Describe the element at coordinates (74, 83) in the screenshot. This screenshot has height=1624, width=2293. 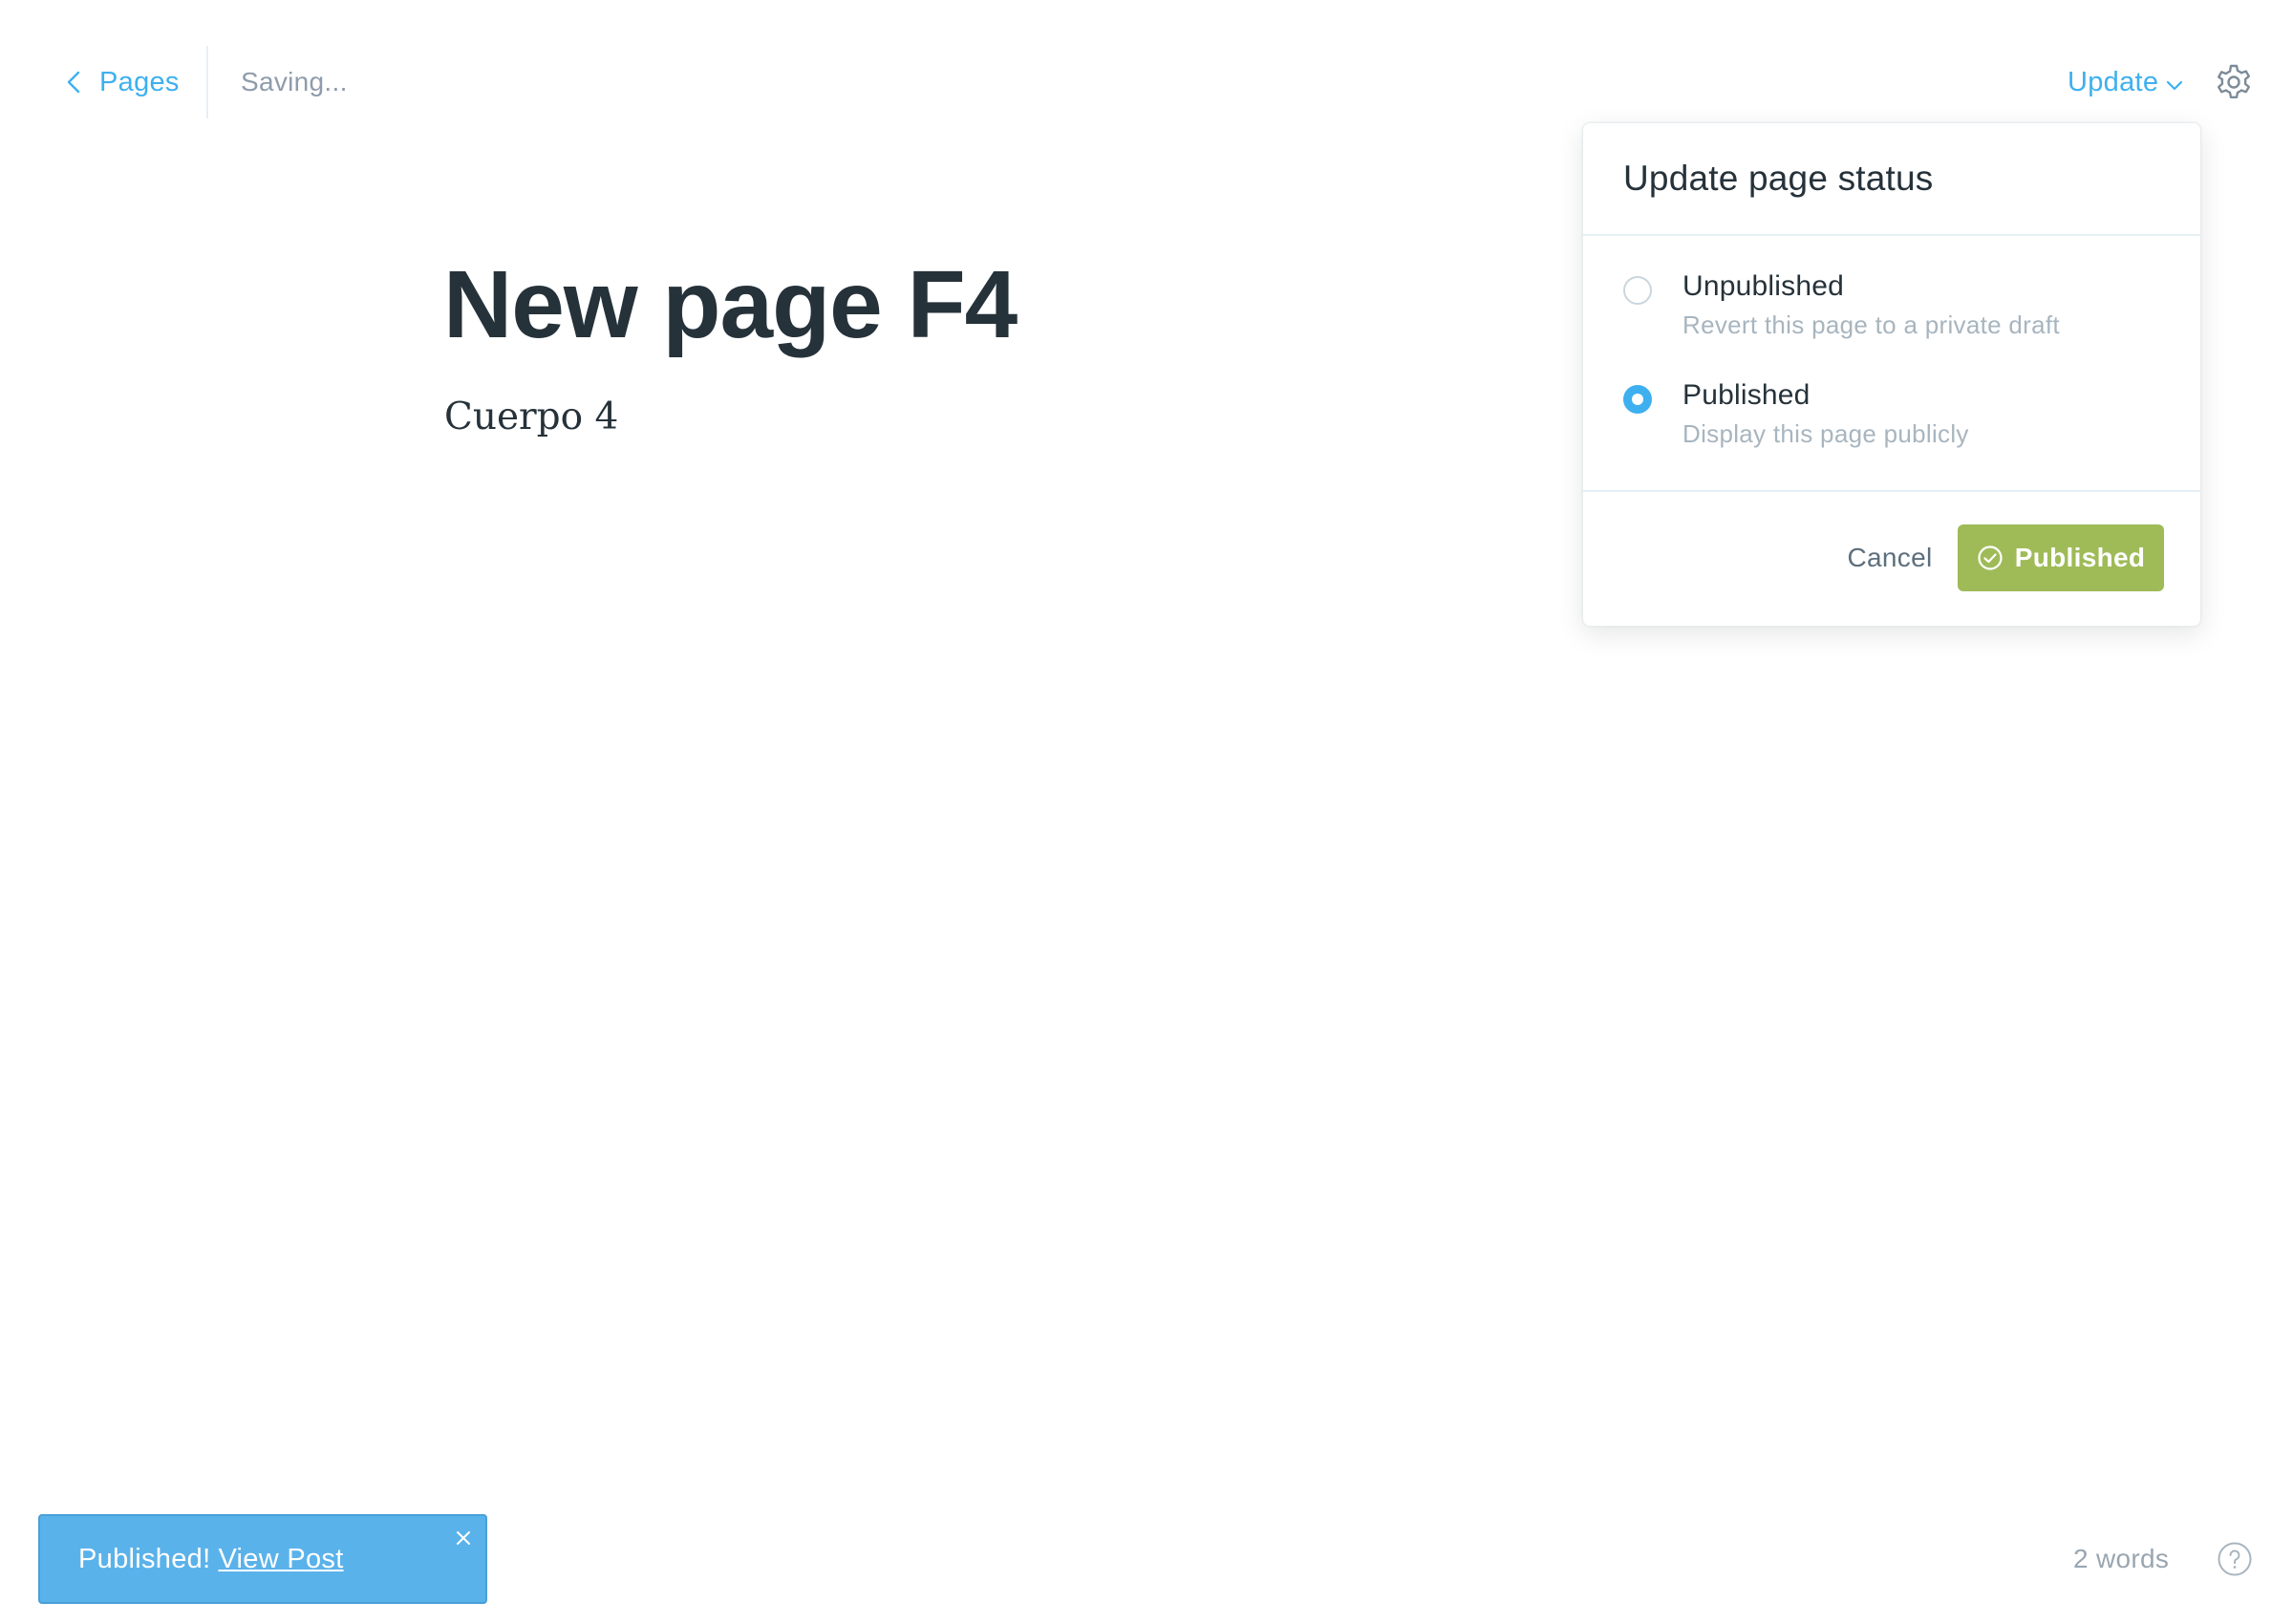
I see `chevron-left-icon` at that location.